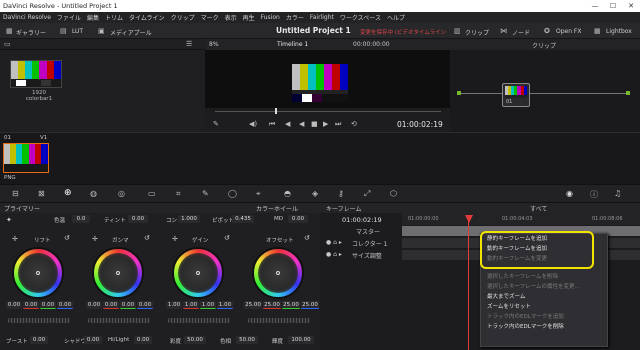 This screenshot has height=350, width=640. What do you see at coordinates (189, 44) in the screenshot?
I see `list-view-icon: ☰` at bounding box center [189, 44].